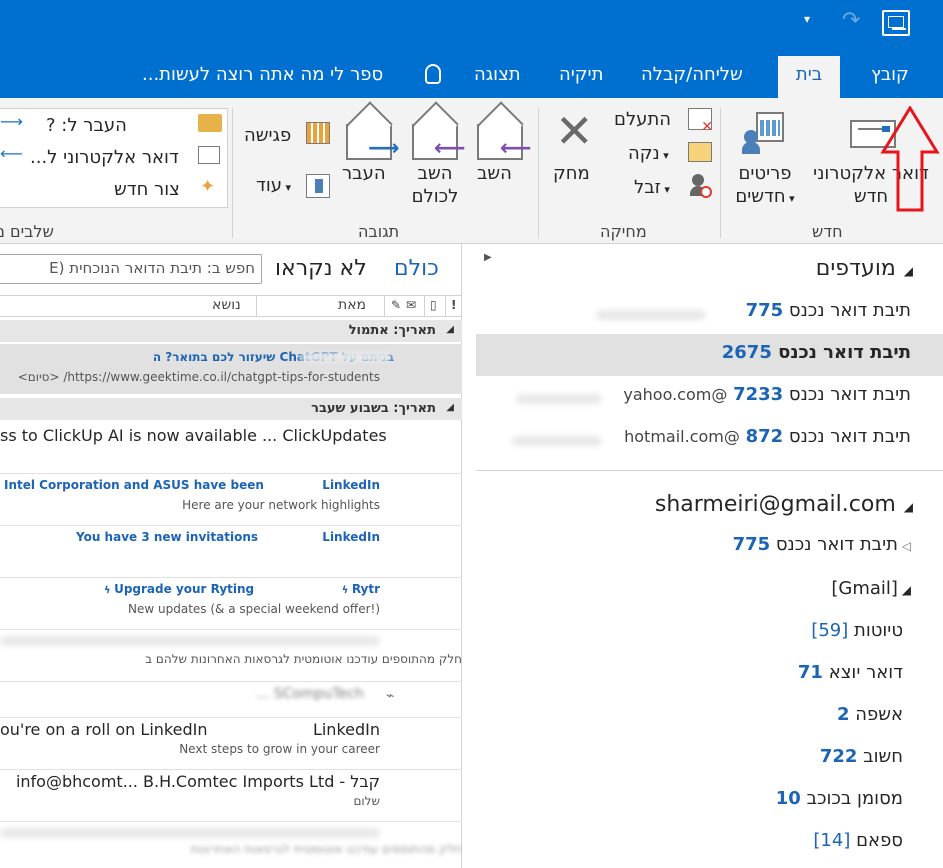 The width and height of the screenshot is (943, 868). What do you see at coordinates (488, 257) in the screenshot?
I see `collapse-pane-icon: ▶` at bounding box center [488, 257].